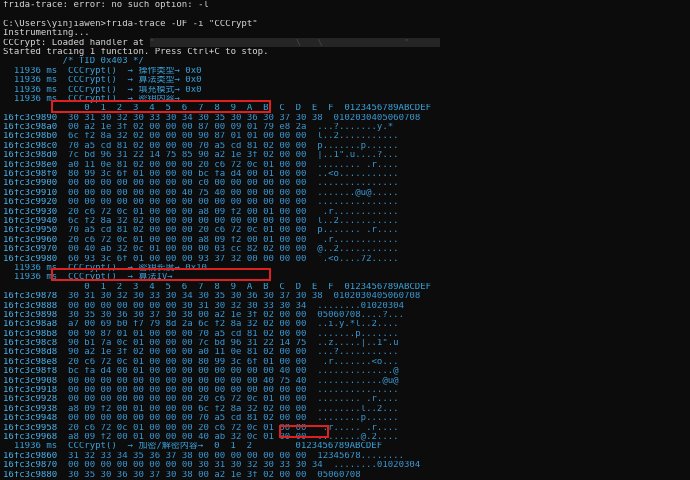 The width and height of the screenshot is (690, 480). What do you see at coordinates (304, 431) in the screenshot?
I see `plaintext-highlight-box` at bounding box center [304, 431].